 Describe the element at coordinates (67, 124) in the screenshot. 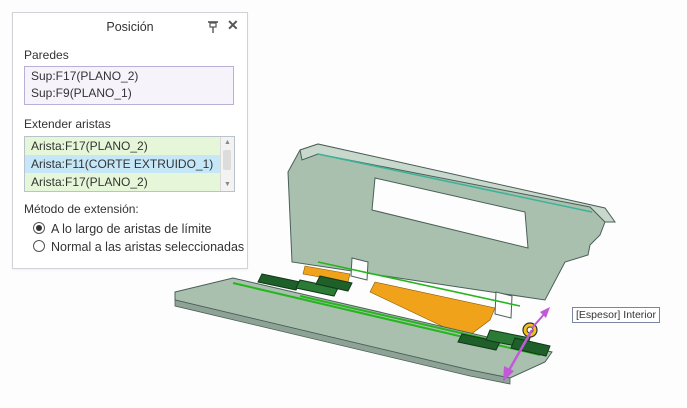

I see `extend-edges-label: Extender aristas` at that location.